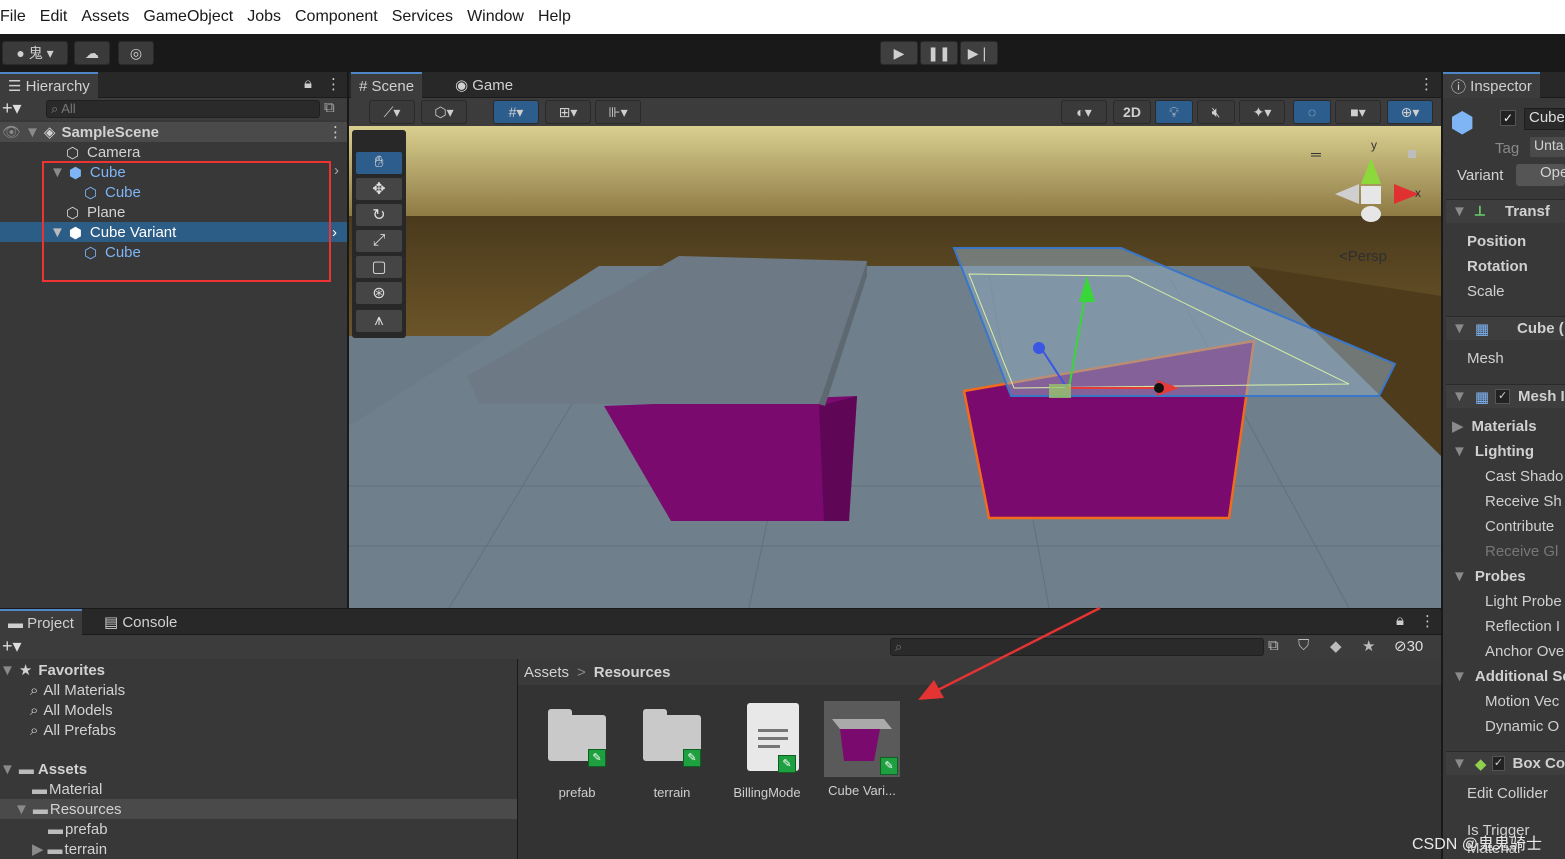 The width and height of the screenshot is (1565, 859). Describe the element at coordinates (71, 710) in the screenshot. I see `favorite-all-models: ⌕ All Models` at that location.